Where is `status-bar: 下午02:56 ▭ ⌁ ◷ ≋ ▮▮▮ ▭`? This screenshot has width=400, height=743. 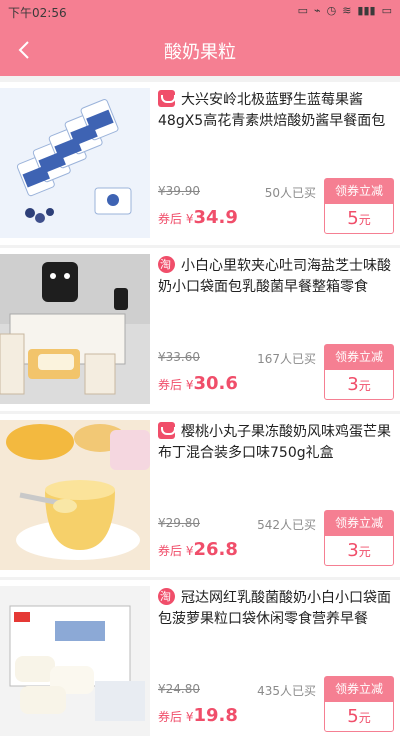 status-bar: 下午02:56 ▭ ⌁ ◷ ≋ ▮▮▮ ▭ is located at coordinates (200, 12).